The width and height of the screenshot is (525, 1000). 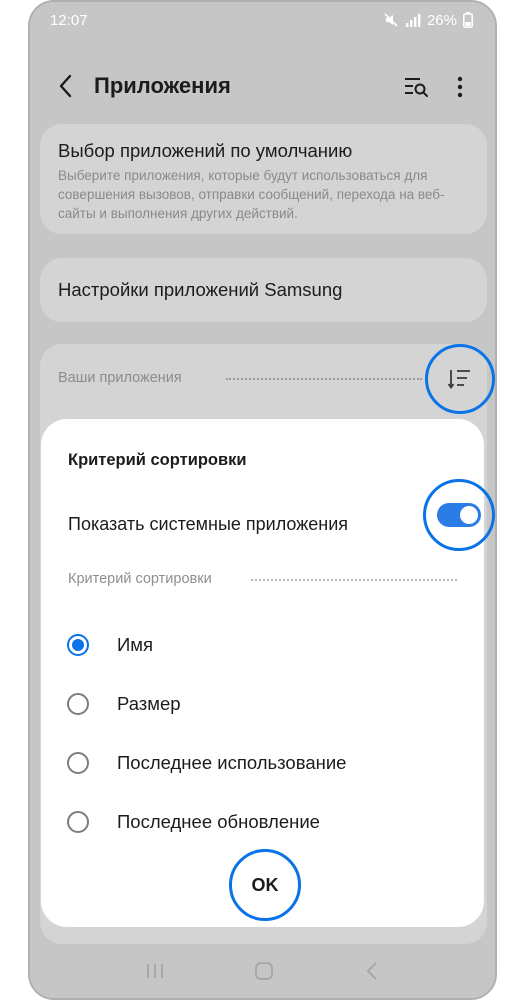 What do you see at coordinates (372, 973) in the screenshot?
I see `back-icon` at bounding box center [372, 973].